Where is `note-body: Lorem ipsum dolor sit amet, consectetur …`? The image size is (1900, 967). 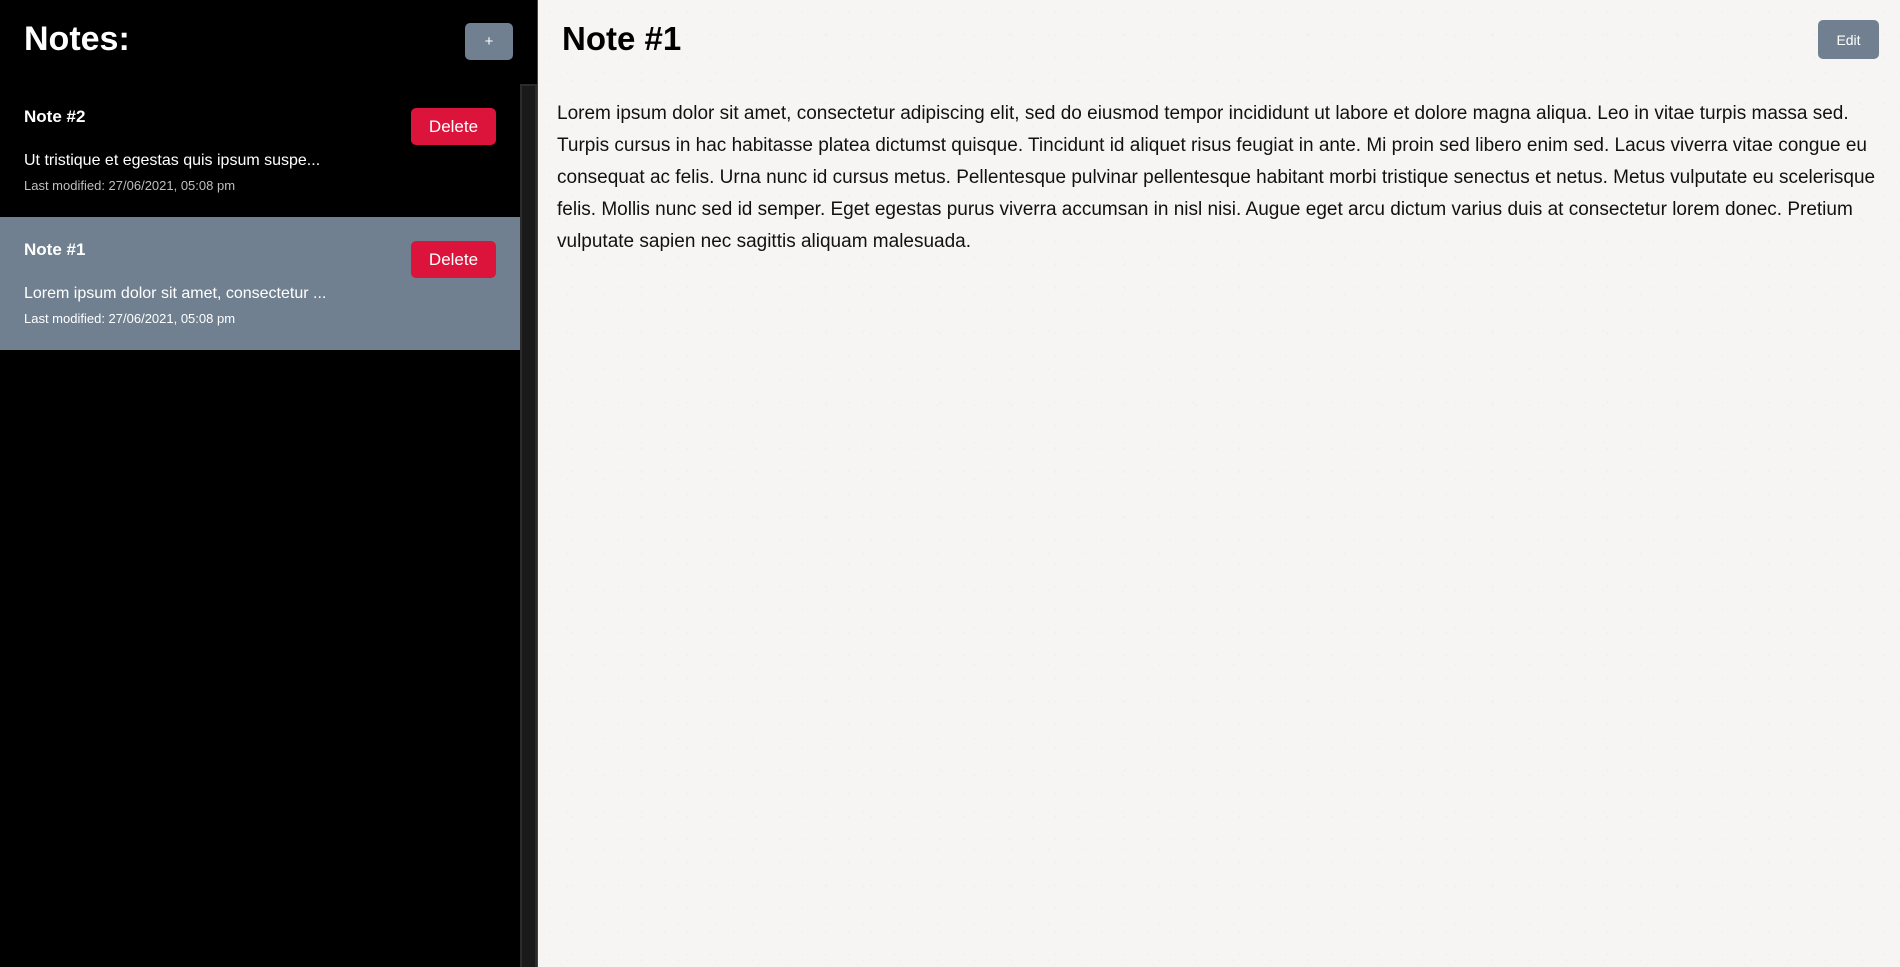
note-body: Lorem ipsum dolor sit amet, consectetur … is located at coordinates (1216, 177).